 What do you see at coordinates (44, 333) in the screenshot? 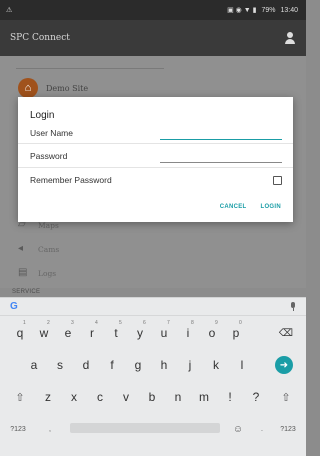
I see `key-label: w` at bounding box center [44, 333].